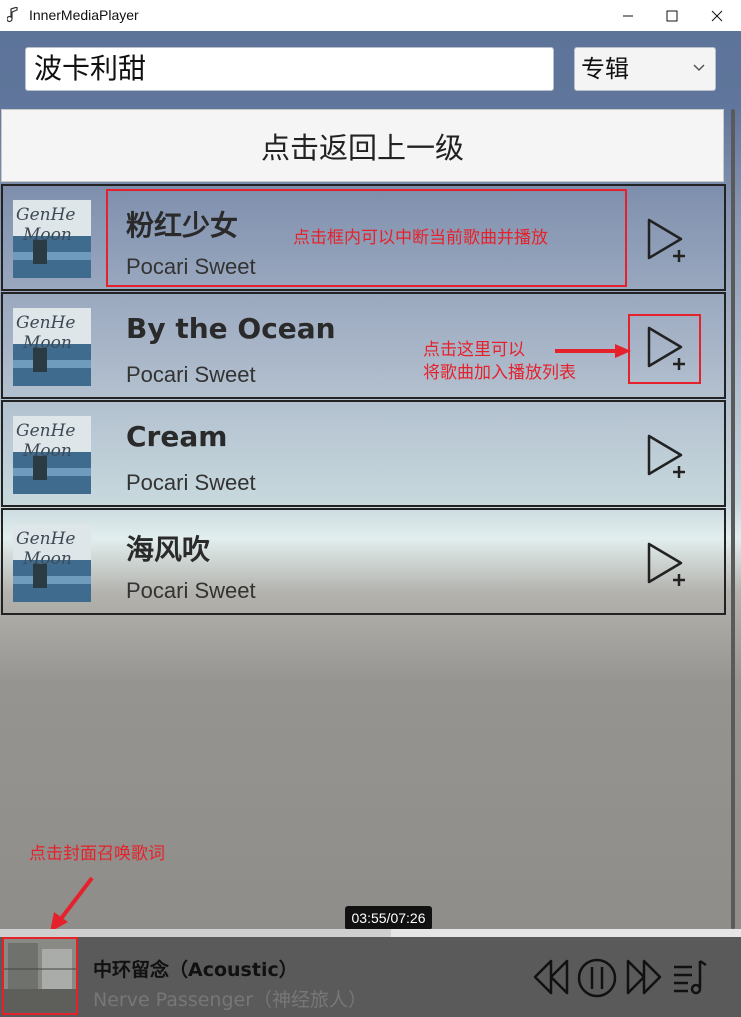  What do you see at coordinates (362, 145) in the screenshot?
I see `back-button: 点击返回上一级` at bounding box center [362, 145].